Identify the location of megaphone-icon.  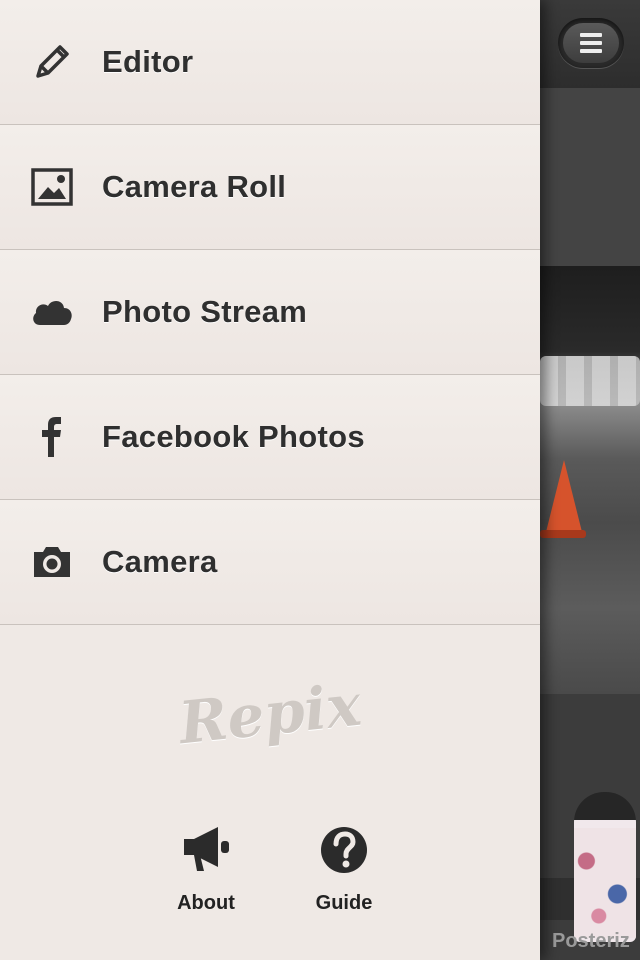
(206, 850).